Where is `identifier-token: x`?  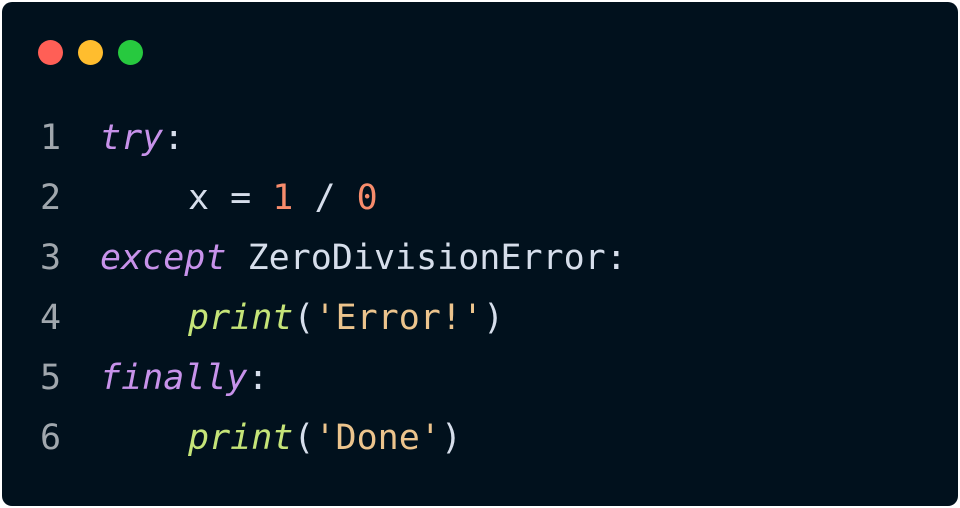
identifier-token: x is located at coordinates (199, 198).